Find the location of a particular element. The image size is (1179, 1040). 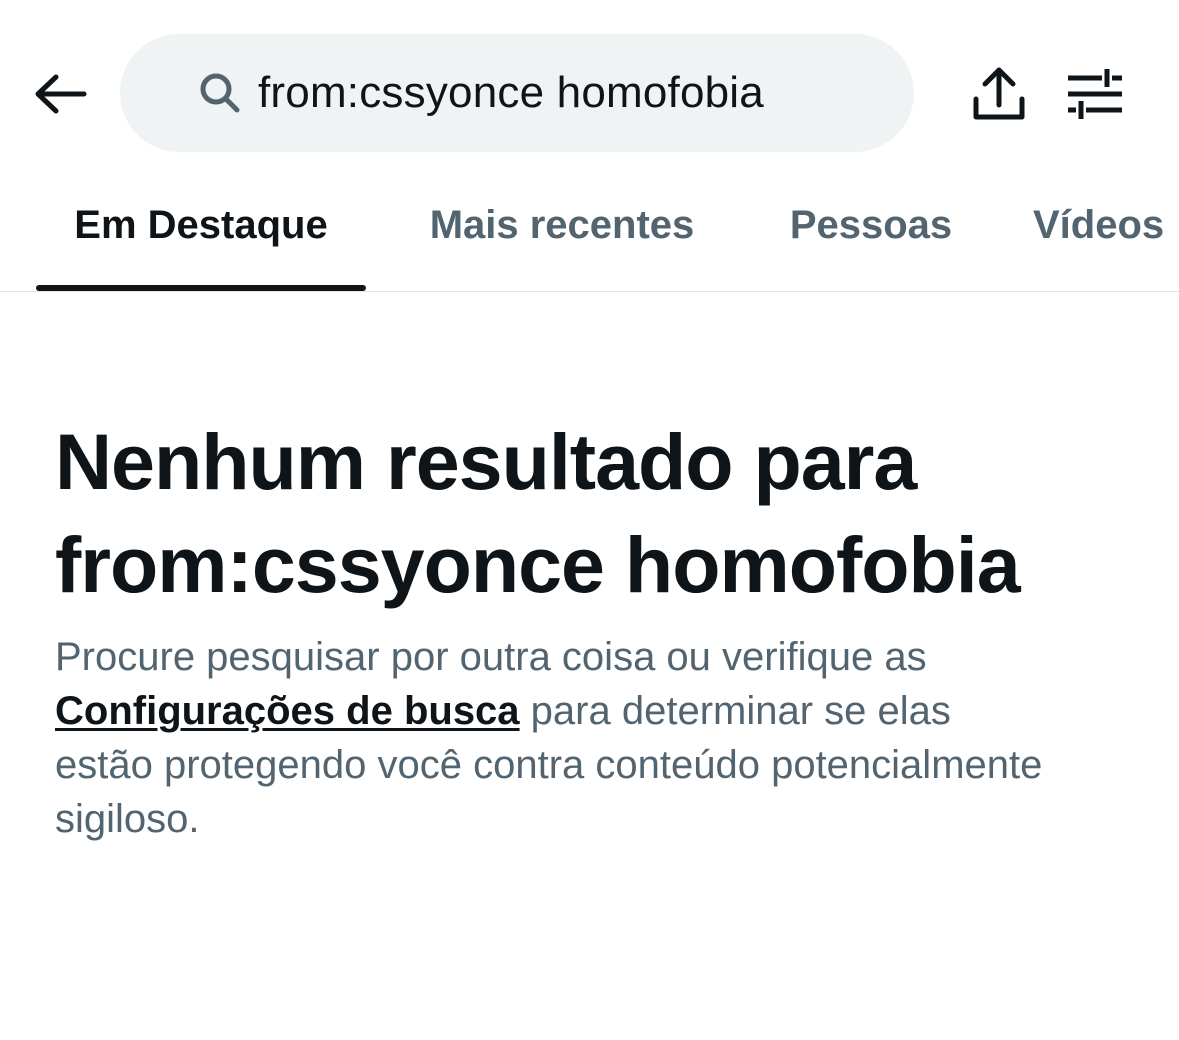

share-button is located at coordinates (999, 94).